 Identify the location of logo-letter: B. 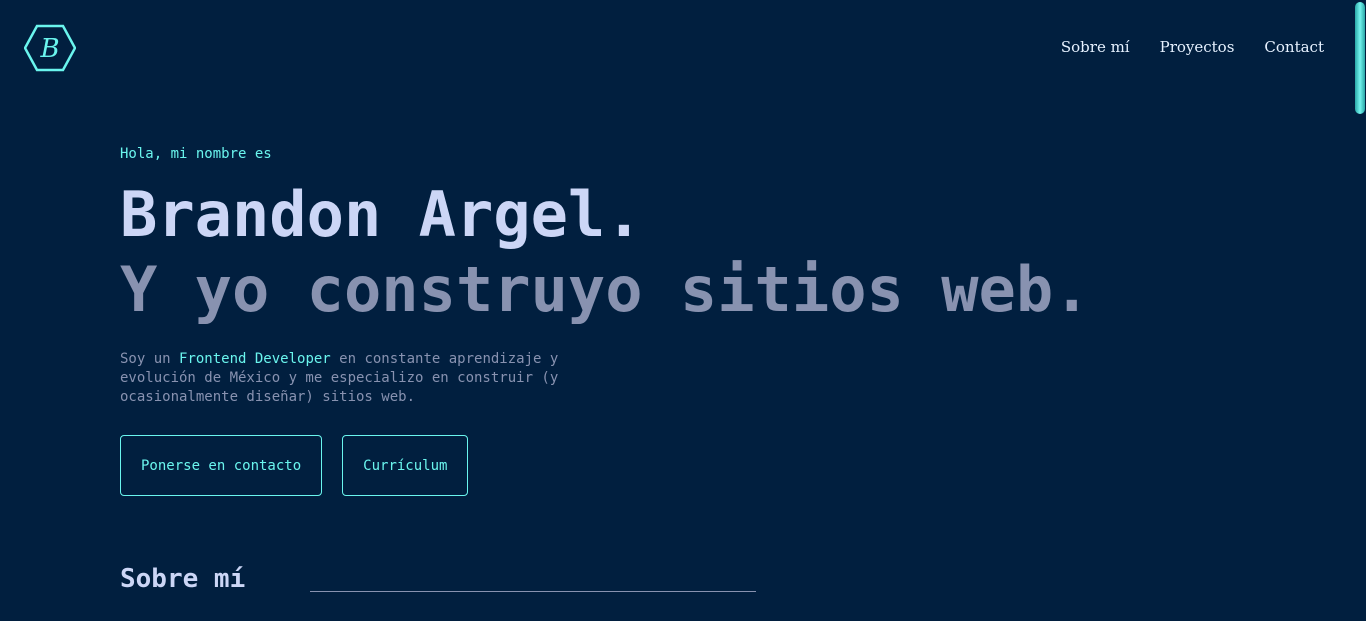
(49, 49).